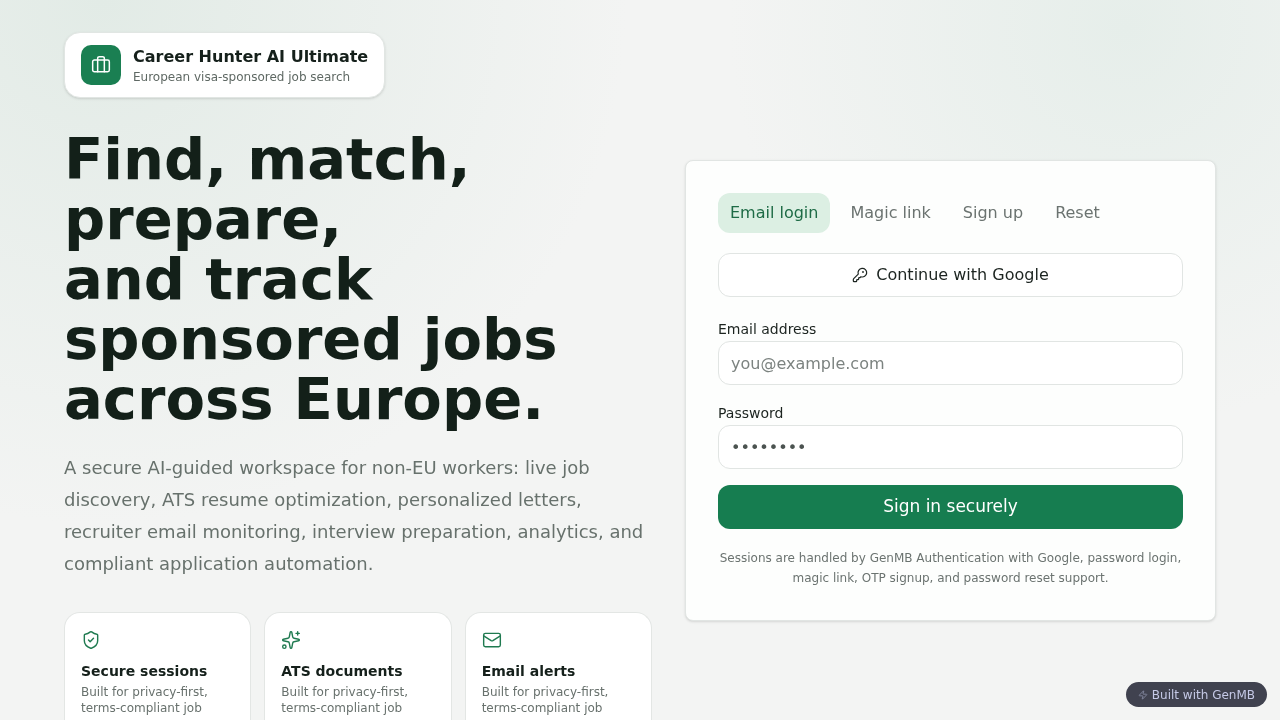  I want to click on auth-note: Sessions are handled by GenMB Authentication with Google, password login, magic link, OTP signup, and password reset support., so click(950, 568).